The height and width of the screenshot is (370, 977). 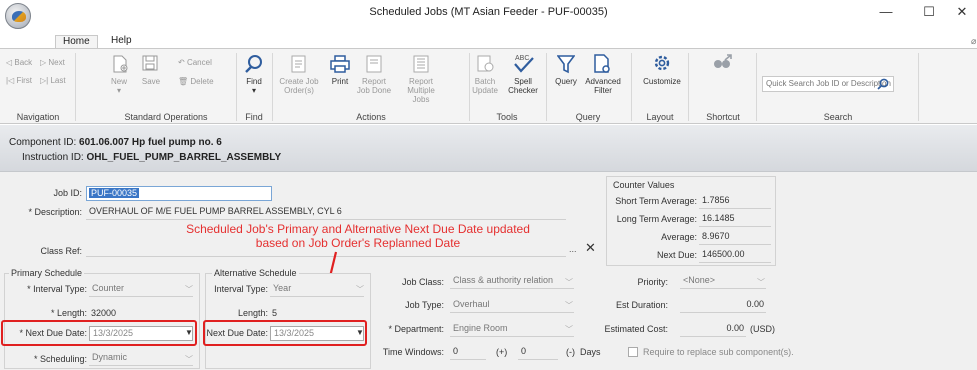 I want to click on customize-gear-icon, so click(x=662, y=63).